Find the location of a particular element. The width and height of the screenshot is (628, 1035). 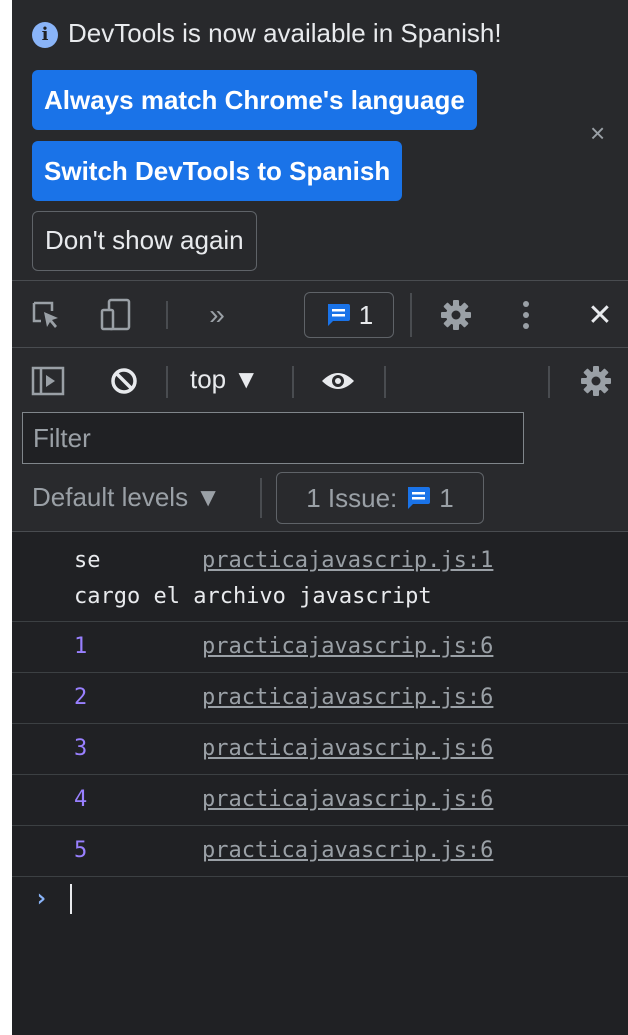

left-edge-strip is located at coordinates (6, 517).